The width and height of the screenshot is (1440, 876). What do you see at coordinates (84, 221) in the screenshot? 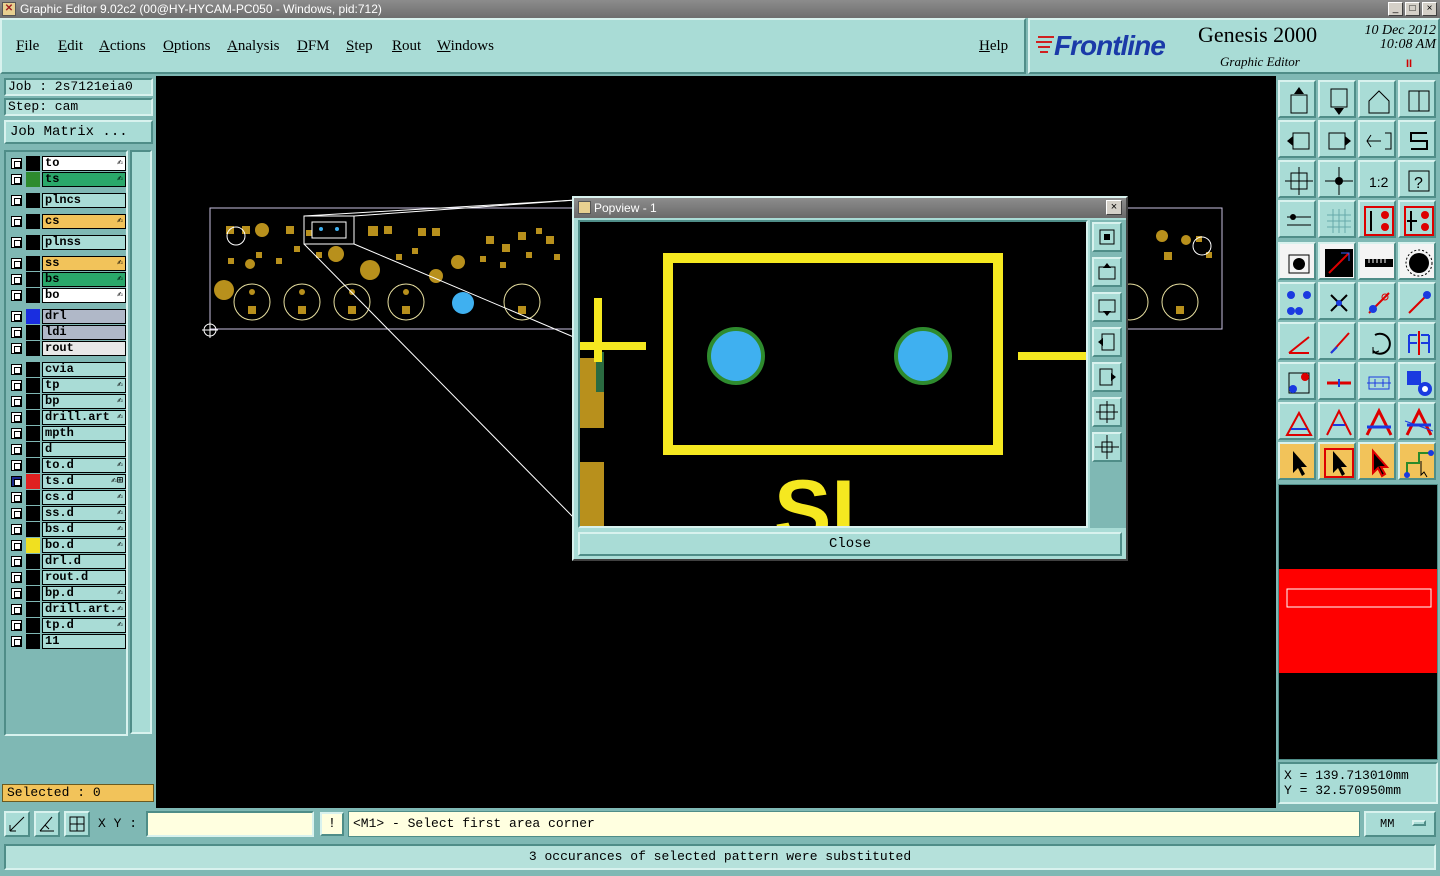
I see `layer-name: cs ✍` at bounding box center [84, 221].